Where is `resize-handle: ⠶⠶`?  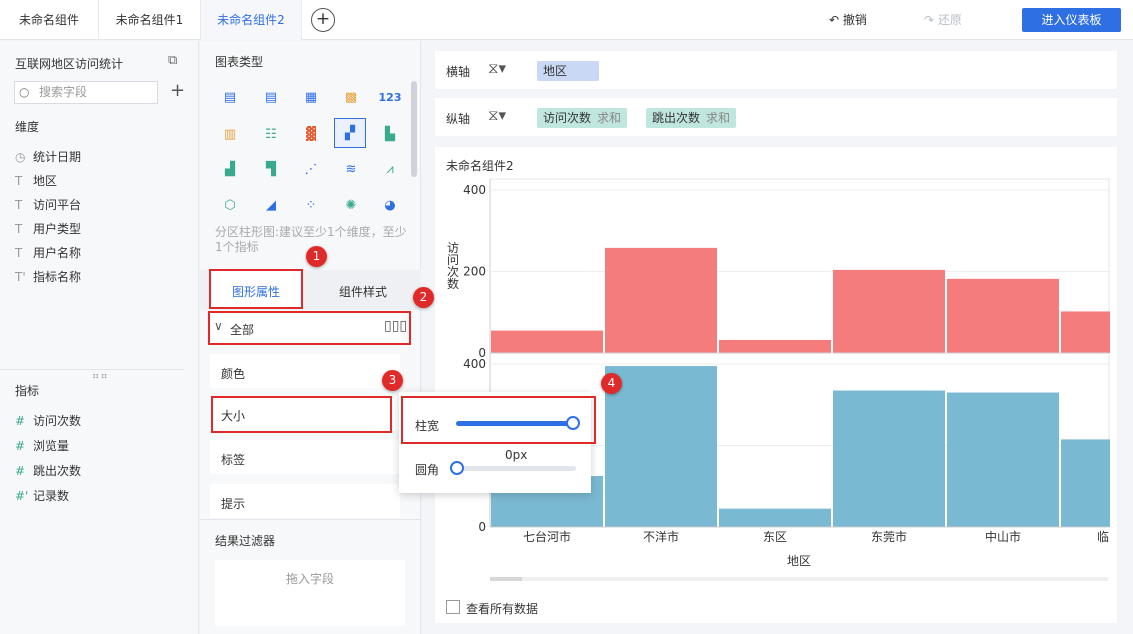 resize-handle: ⠶⠶ is located at coordinates (100, 376).